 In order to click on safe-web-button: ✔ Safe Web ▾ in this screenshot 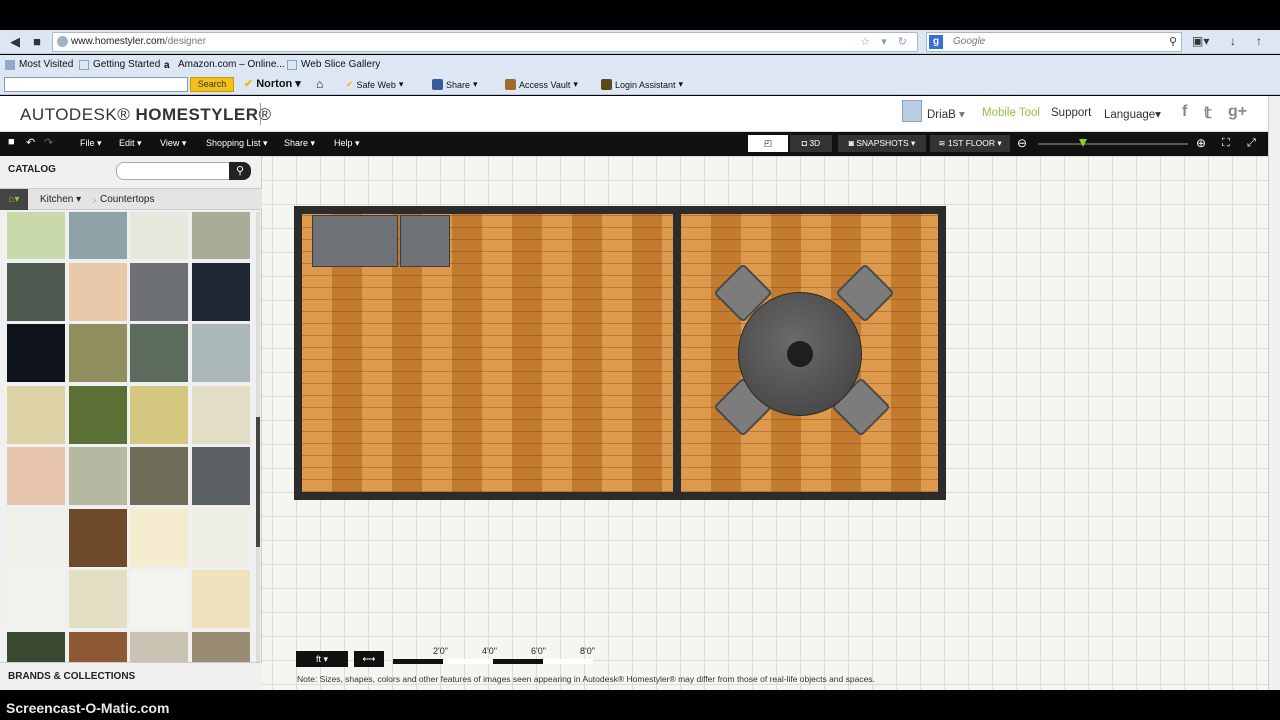, I will do `click(374, 84)`.